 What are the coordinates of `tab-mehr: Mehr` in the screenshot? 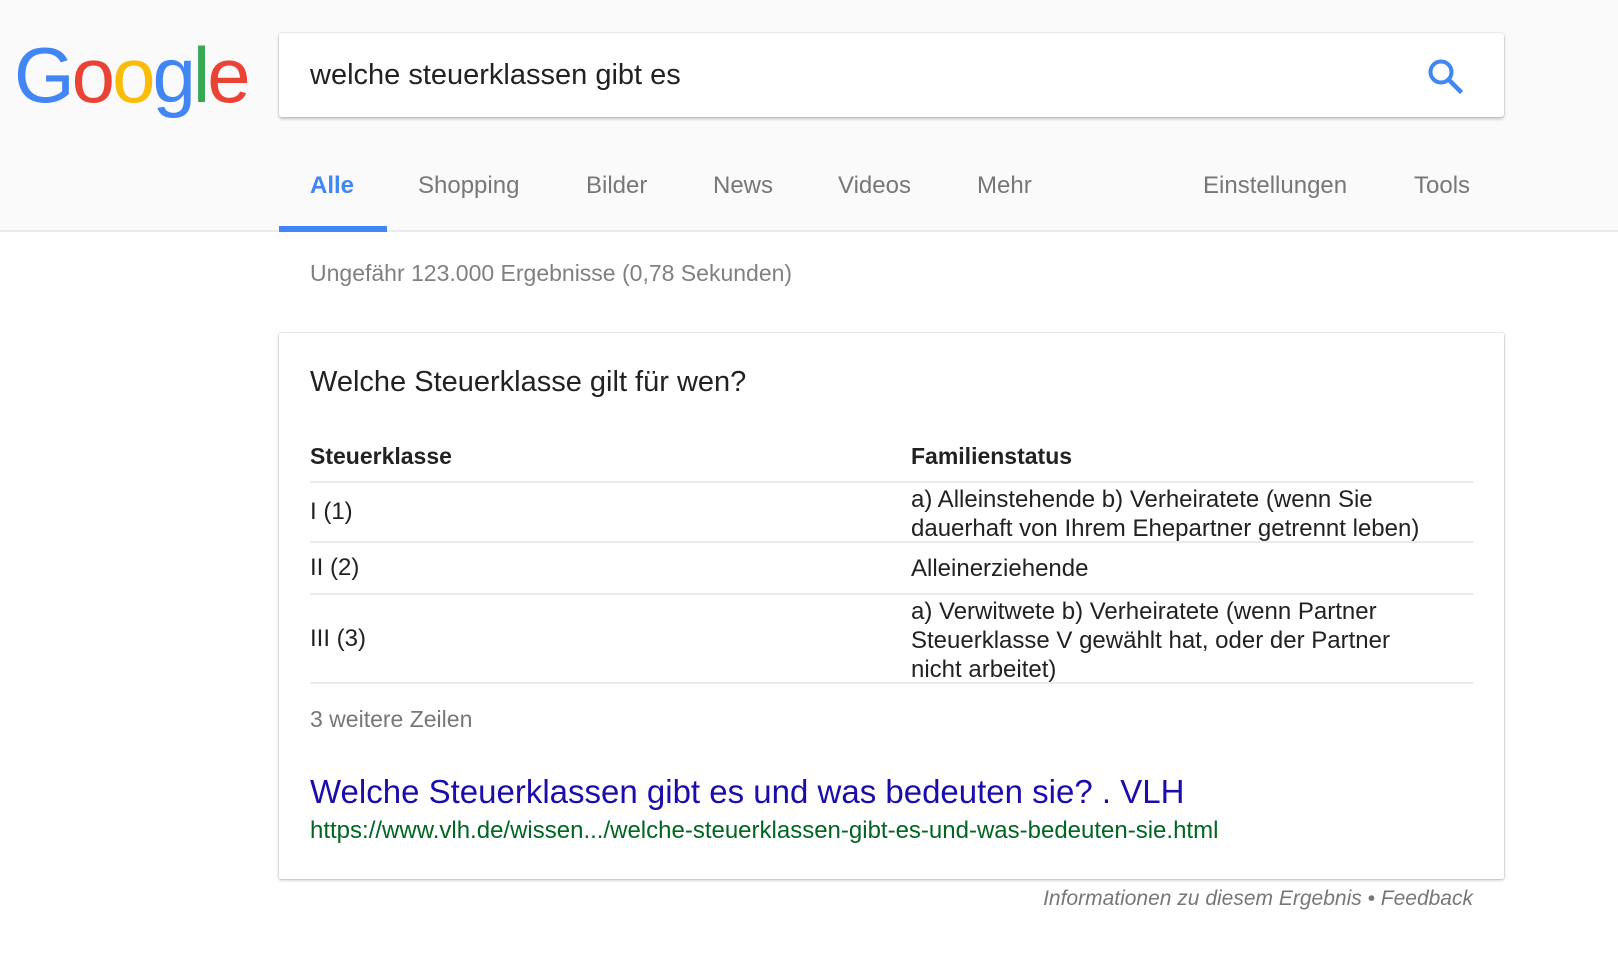 It's located at (1004, 200).